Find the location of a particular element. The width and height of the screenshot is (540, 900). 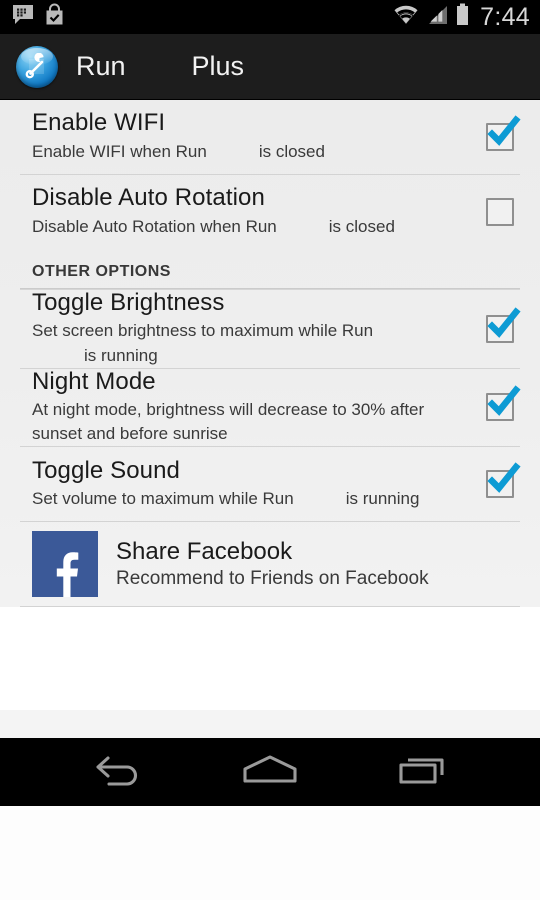

status-bar-left-icons is located at coordinates (38, 17).